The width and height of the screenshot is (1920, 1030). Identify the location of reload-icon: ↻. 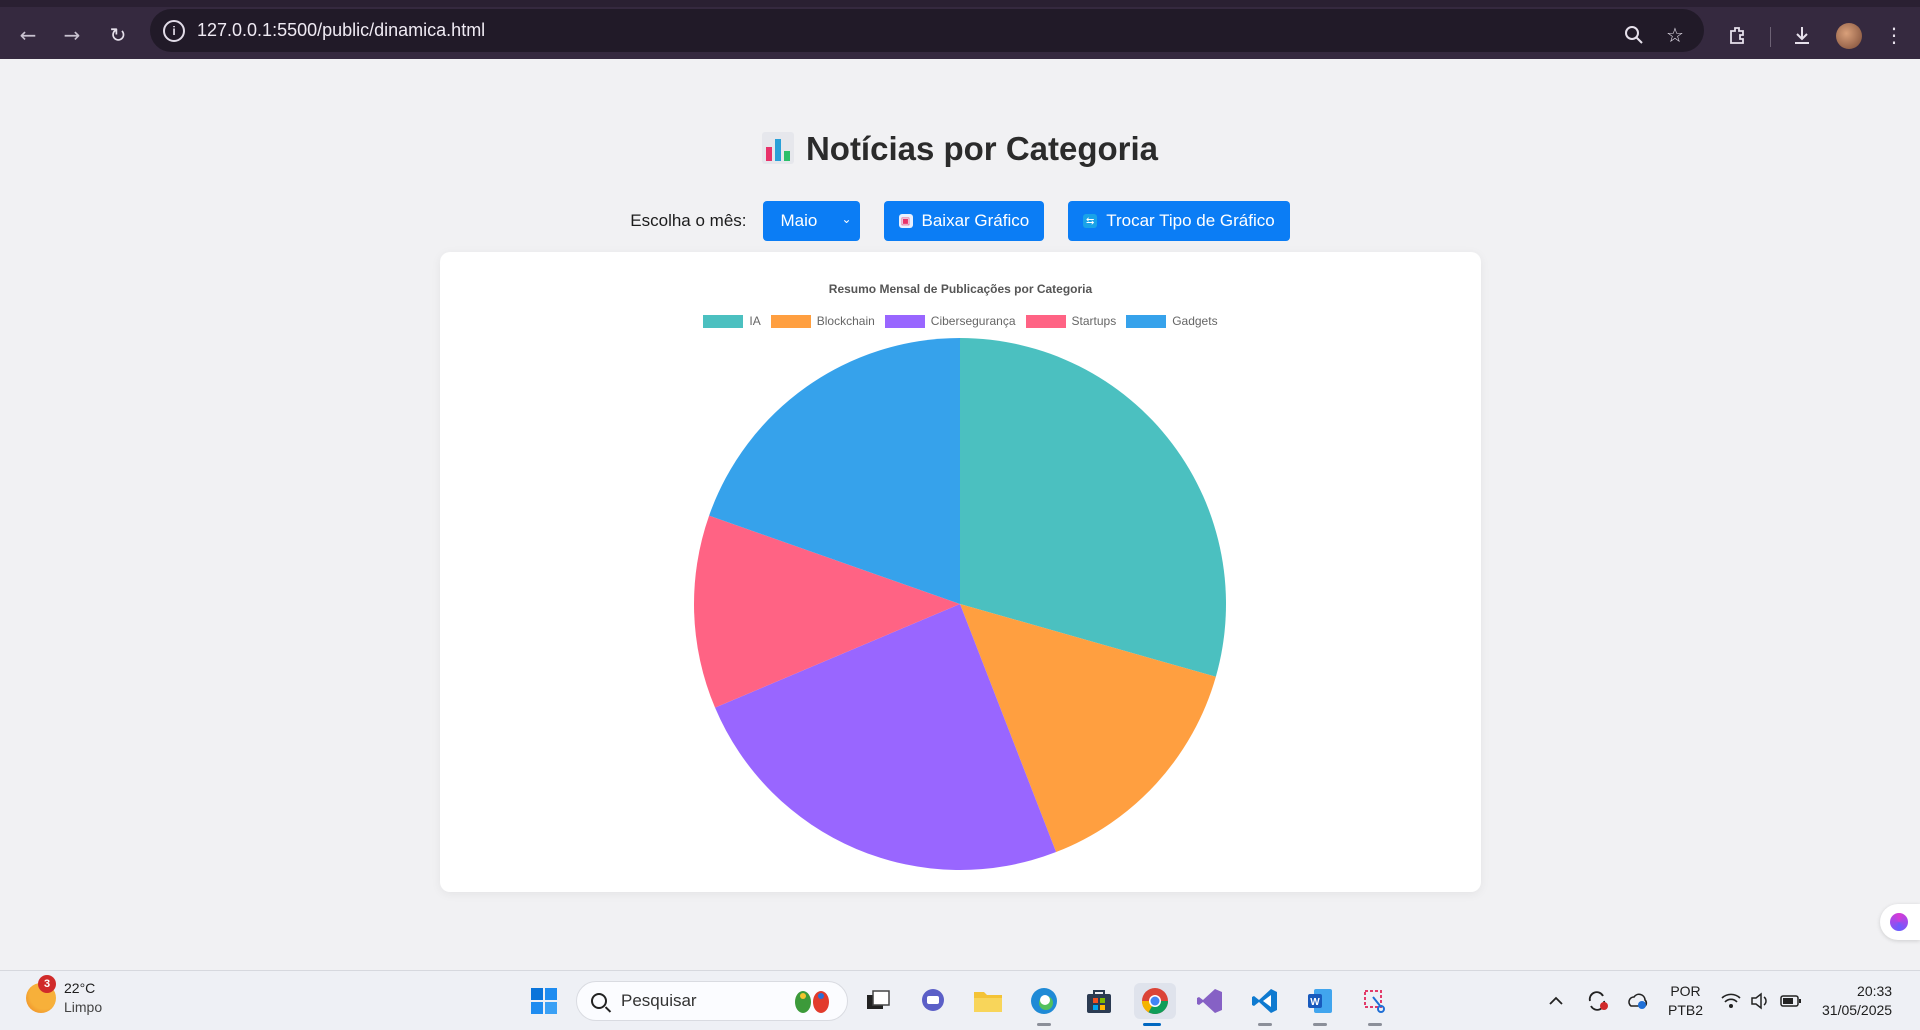
(118, 35).